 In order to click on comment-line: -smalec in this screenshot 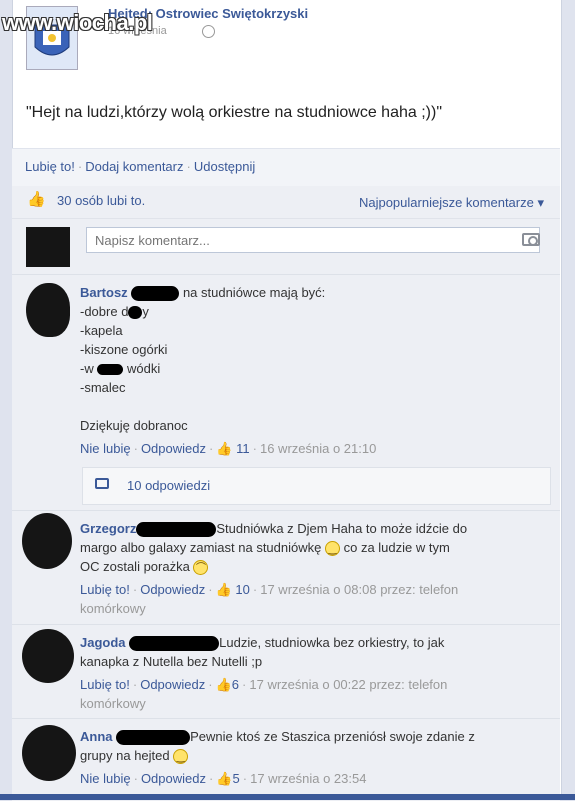, I will do `click(103, 387)`.